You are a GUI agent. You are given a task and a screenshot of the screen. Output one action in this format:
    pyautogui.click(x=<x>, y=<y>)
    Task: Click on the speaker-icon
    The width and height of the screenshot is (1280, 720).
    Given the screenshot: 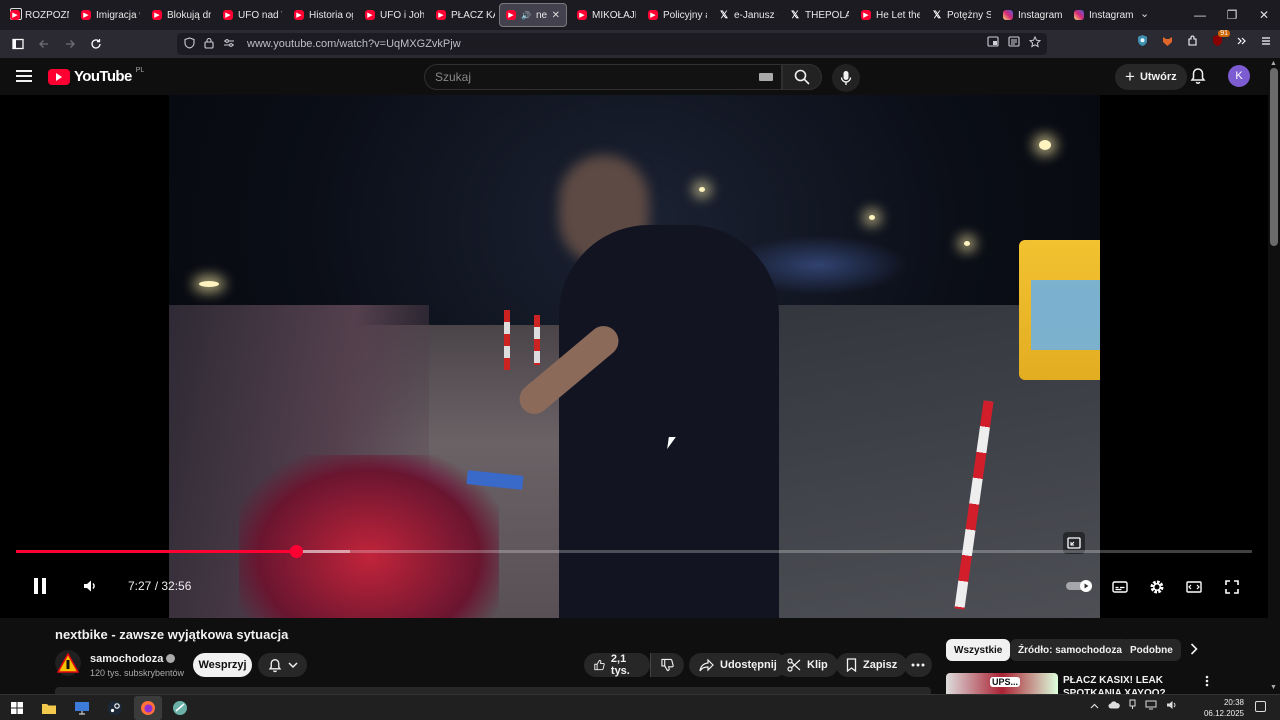 What is the action you would take?
    pyautogui.click(x=1171, y=706)
    